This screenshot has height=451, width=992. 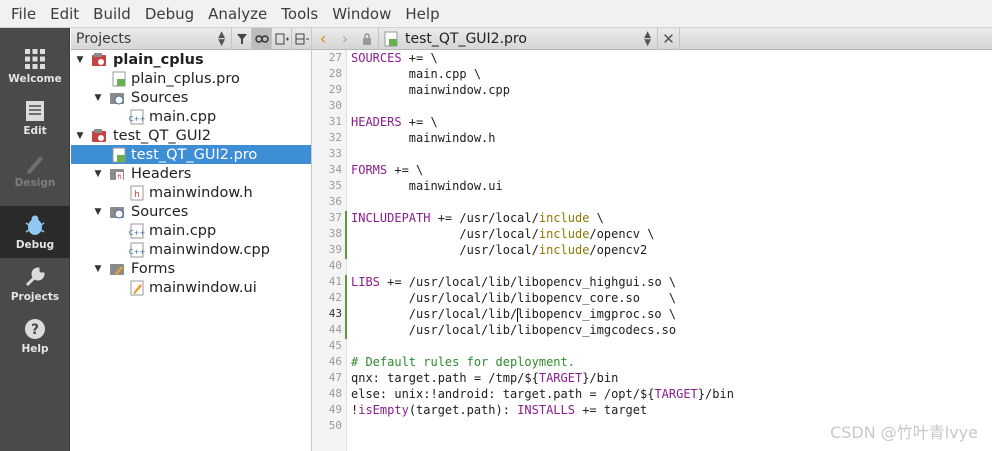 What do you see at coordinates (35, 225) in the screenshot?
I see `bug-icon` at bounding box center [35, 225].